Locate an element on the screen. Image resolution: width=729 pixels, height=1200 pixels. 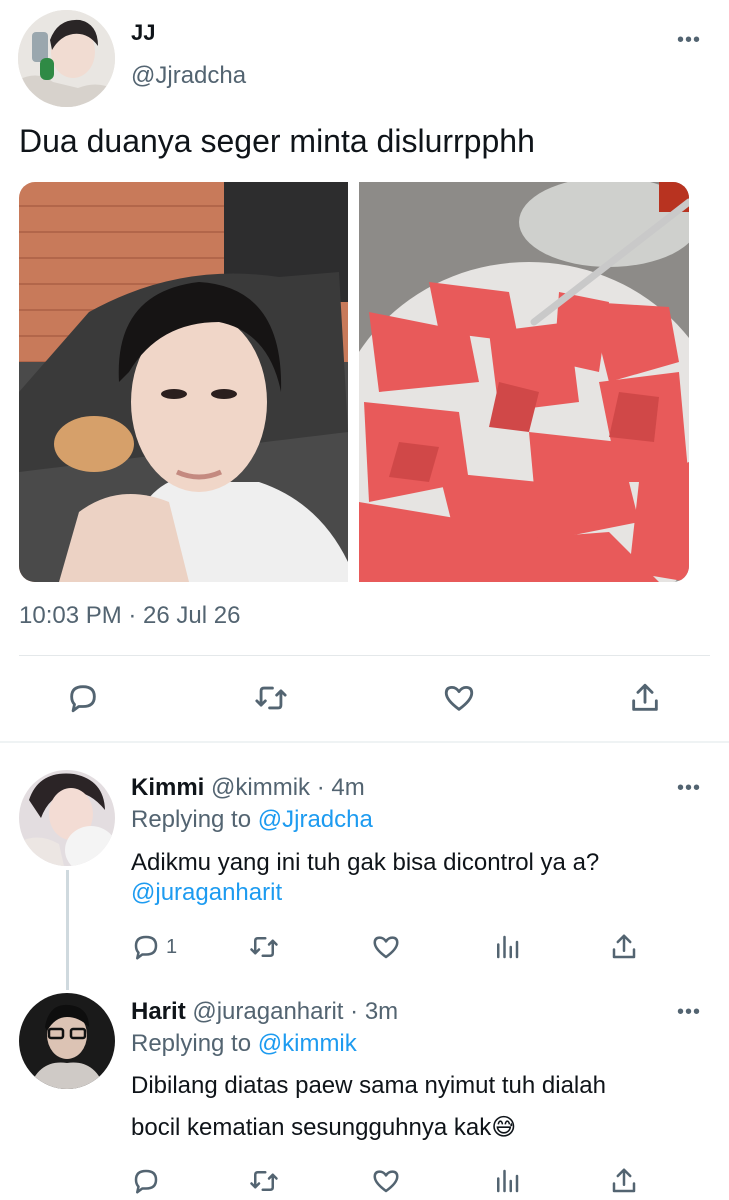
reply-author-name: Harit is located at coordinates (158, 1011).